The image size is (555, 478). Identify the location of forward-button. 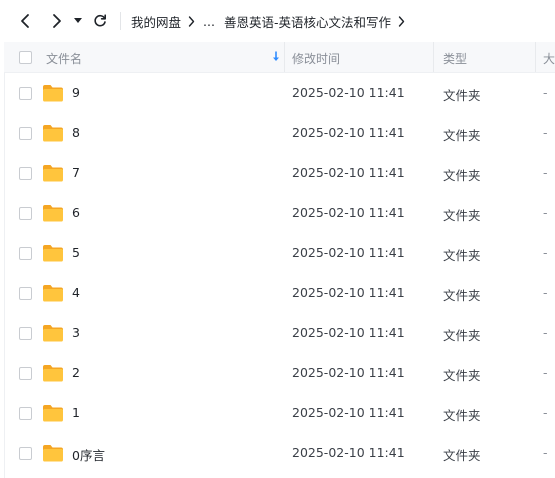
(57, 21).